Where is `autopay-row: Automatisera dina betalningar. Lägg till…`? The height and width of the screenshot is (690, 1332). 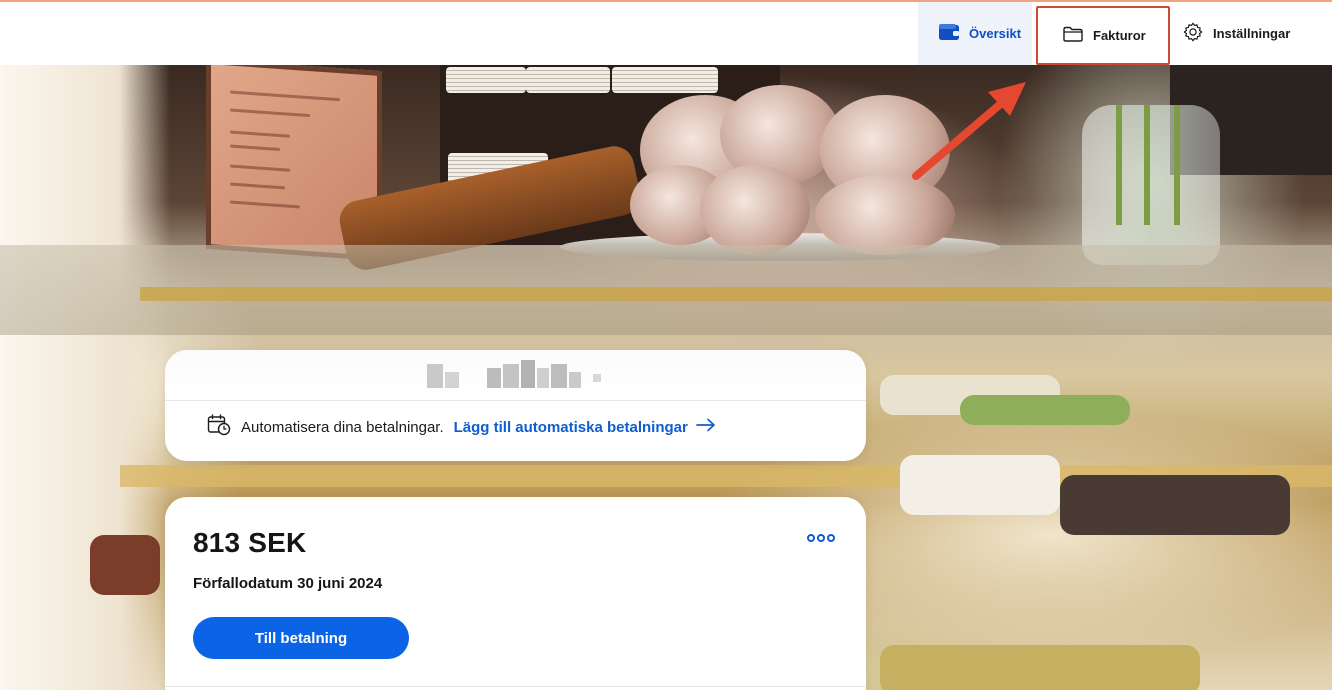 autopay-row: Automatisera dina betalningar. Lägg till… is located at coordinates (461, 427).